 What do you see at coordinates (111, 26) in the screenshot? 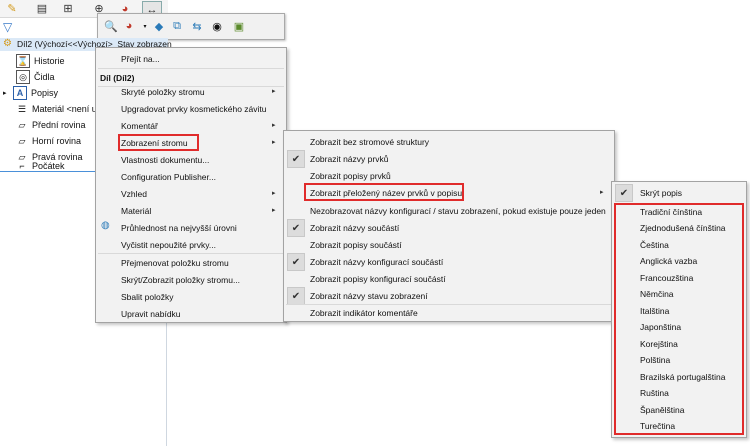
I see `zoom-icon: 🔍` at bounding box center [111, 26].